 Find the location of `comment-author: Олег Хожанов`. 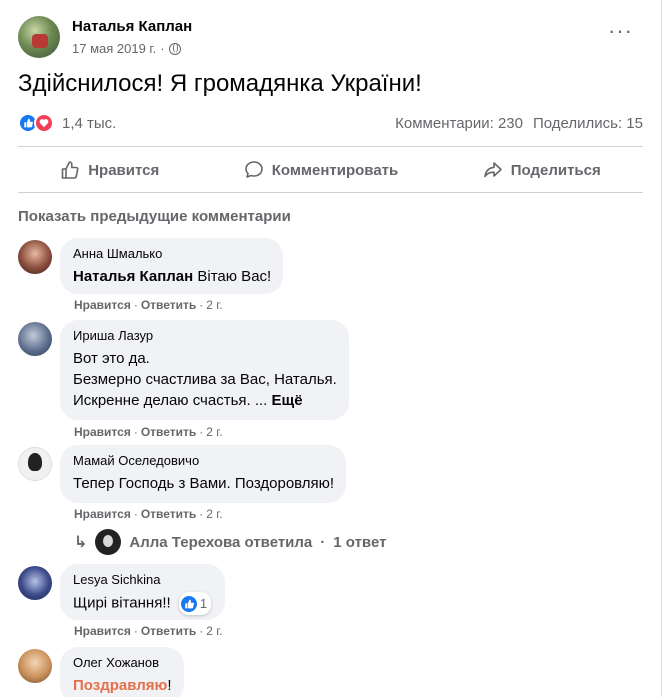

comment-author: Олег Хожанов is located at coordinates (122, 662).